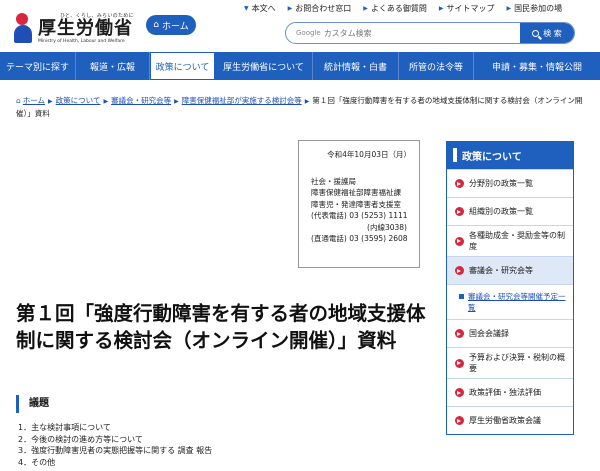 The image size is (600, 471). What do you see at coordinates (535, 8) in the screenshot?
I see `link-public-participation: ▶ 国民参加の場` at bounding box center [535, 8].